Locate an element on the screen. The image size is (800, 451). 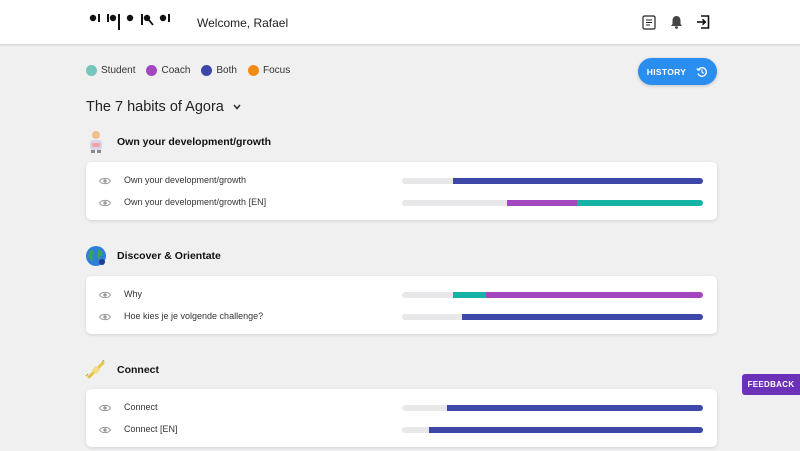
history-button: HISTORY is located at coordinates (677, 71).